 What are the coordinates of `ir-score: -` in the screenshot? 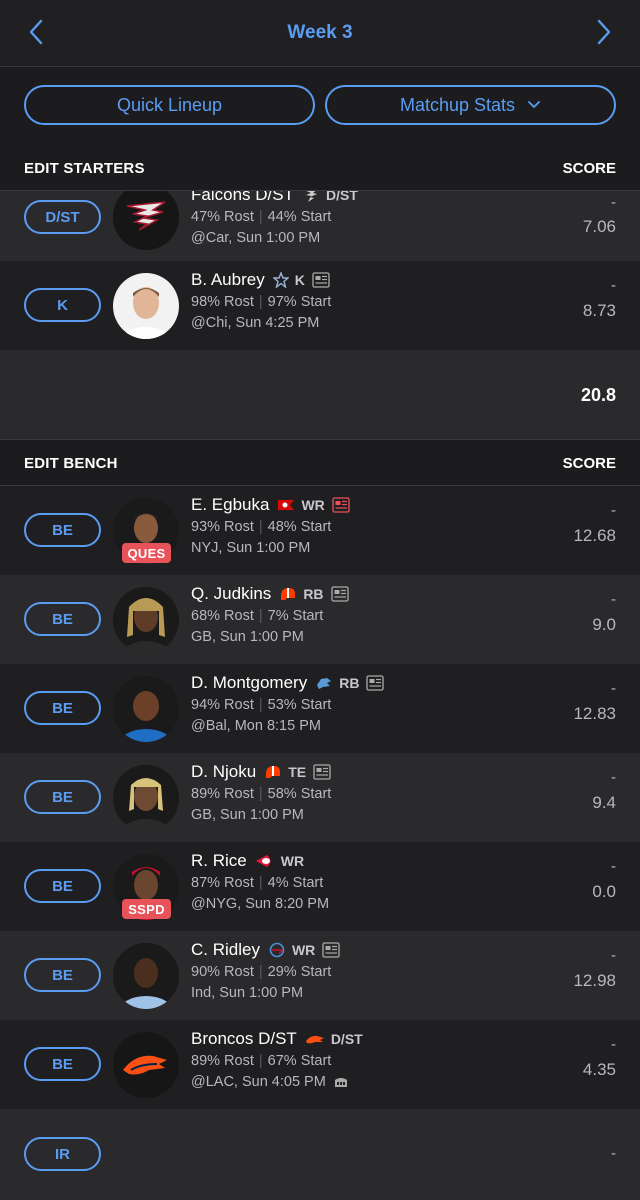 It's located at (613, 1153).